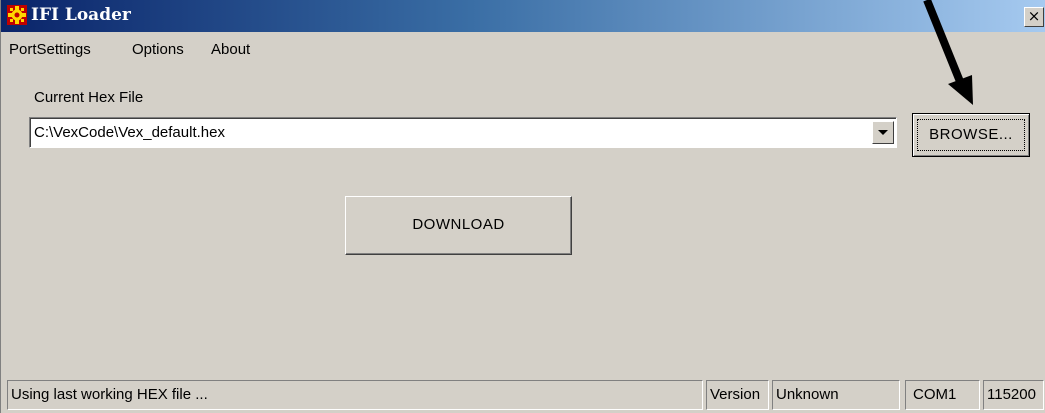 The height and width of the screenshot is (413, 1045). I want to click on hex-file-combobox: C:\VexCode\Vex_default.hex, so click(463, 132).